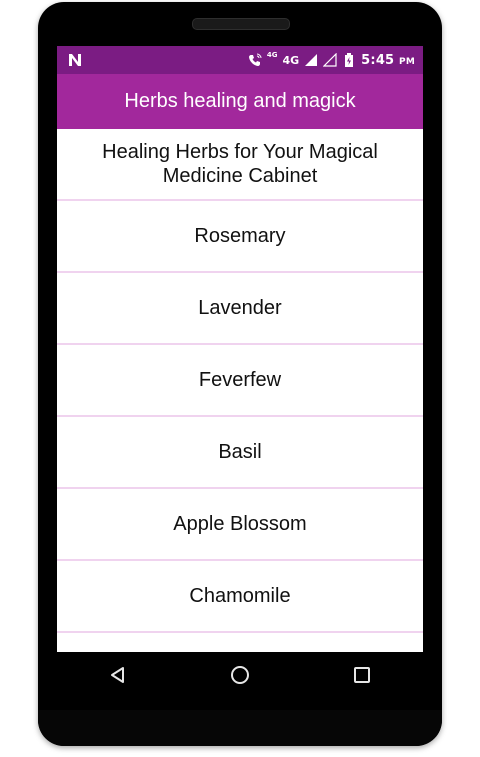  What do you see at coordinates (291, 60) in the screenshot?
I see `network-type: 4G` at bounding box center [291, 60].